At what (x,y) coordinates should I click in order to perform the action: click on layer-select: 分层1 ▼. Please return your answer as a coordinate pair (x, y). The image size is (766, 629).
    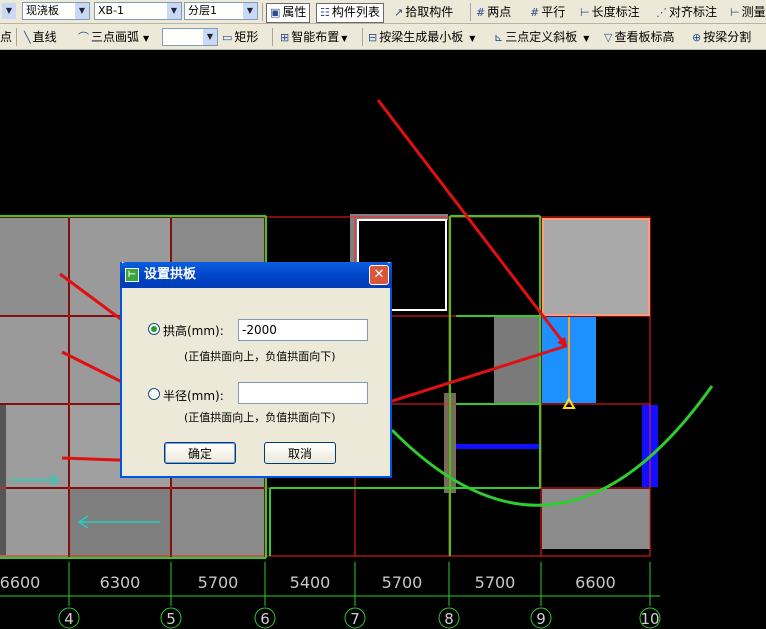
    Looking at the image, I should click on (221, 11).